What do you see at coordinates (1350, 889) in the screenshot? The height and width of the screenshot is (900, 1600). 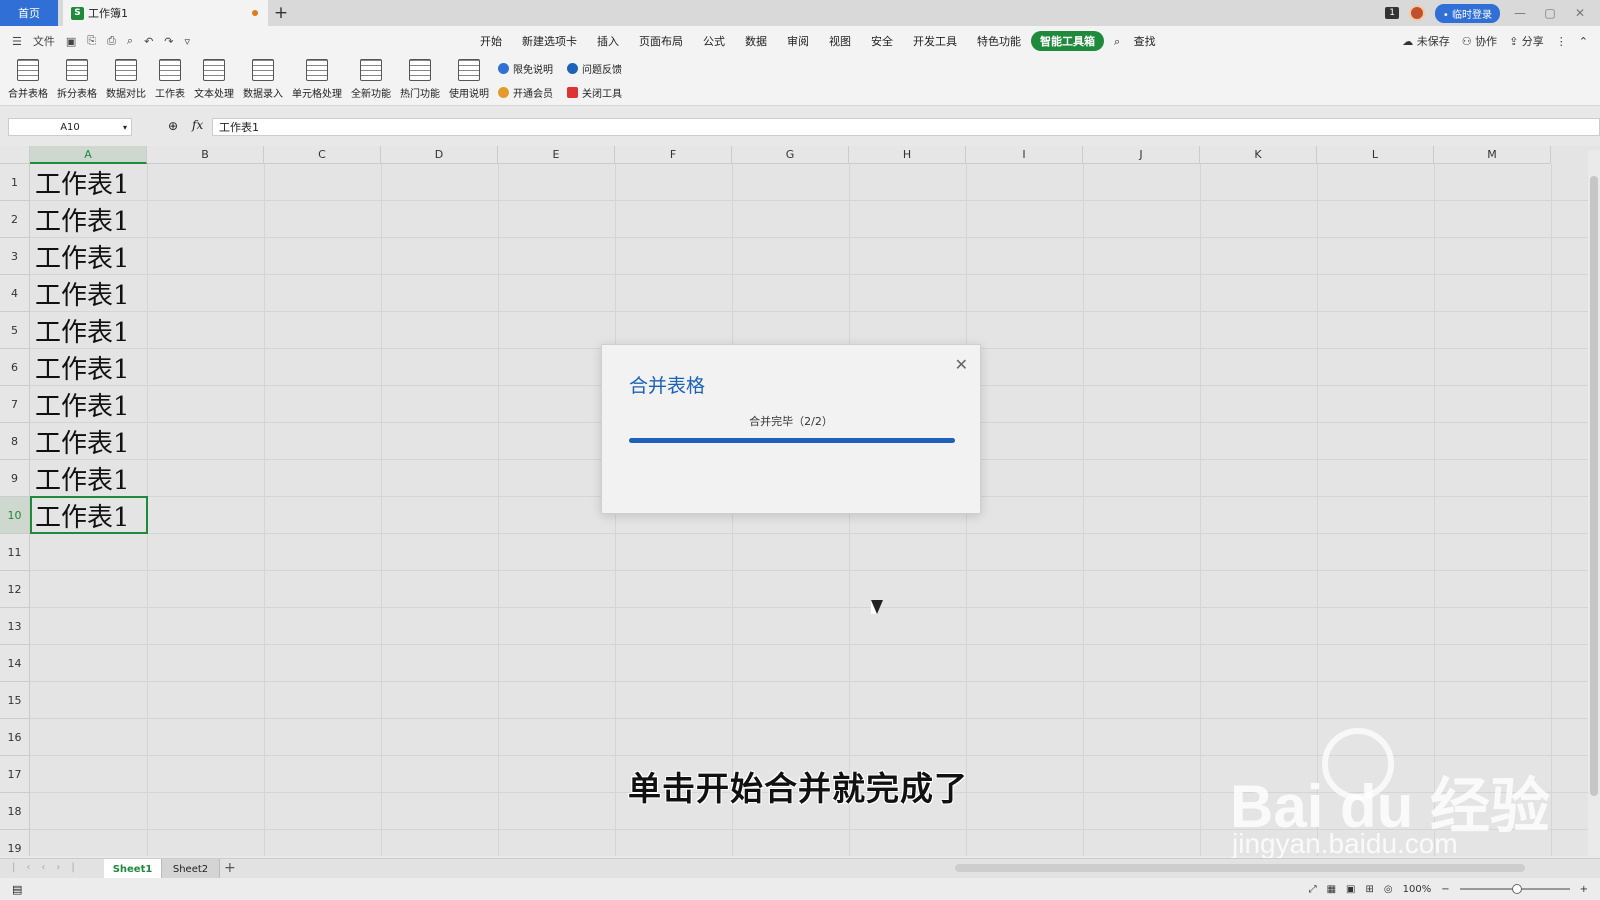 I see `page-layout-icon: ▣` at bounding box center [1350, 889].